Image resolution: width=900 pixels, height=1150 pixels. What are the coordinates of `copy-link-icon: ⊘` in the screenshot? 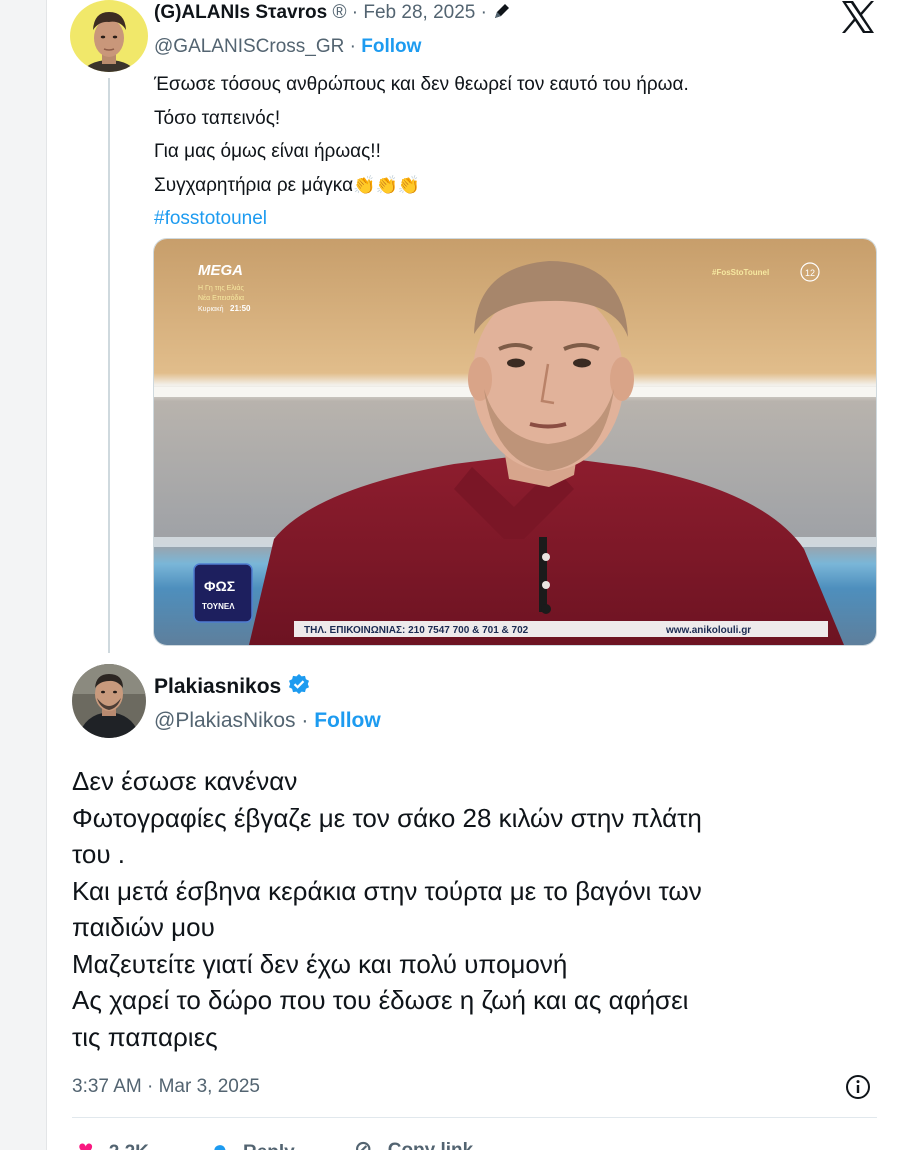 It's located at (363, 1143).